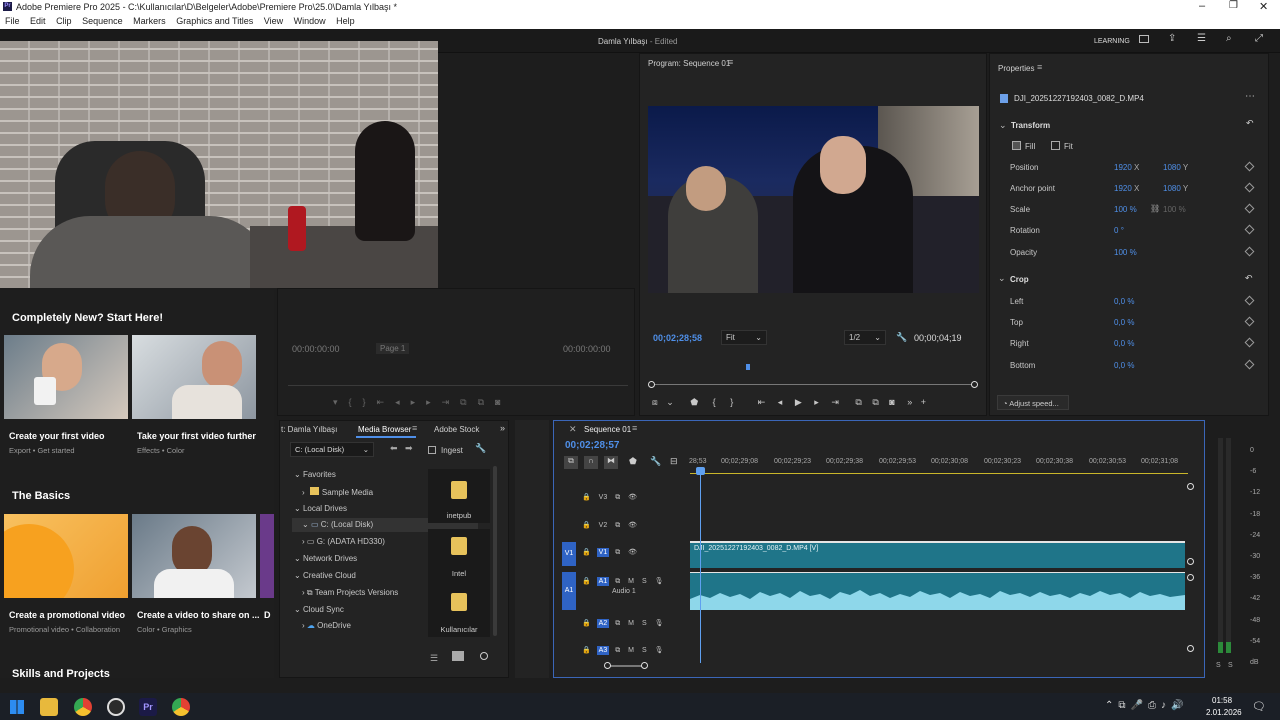 The width and height of the screenshot is (1280, 720). I want to click on scrubber-start, so click(651, 384).